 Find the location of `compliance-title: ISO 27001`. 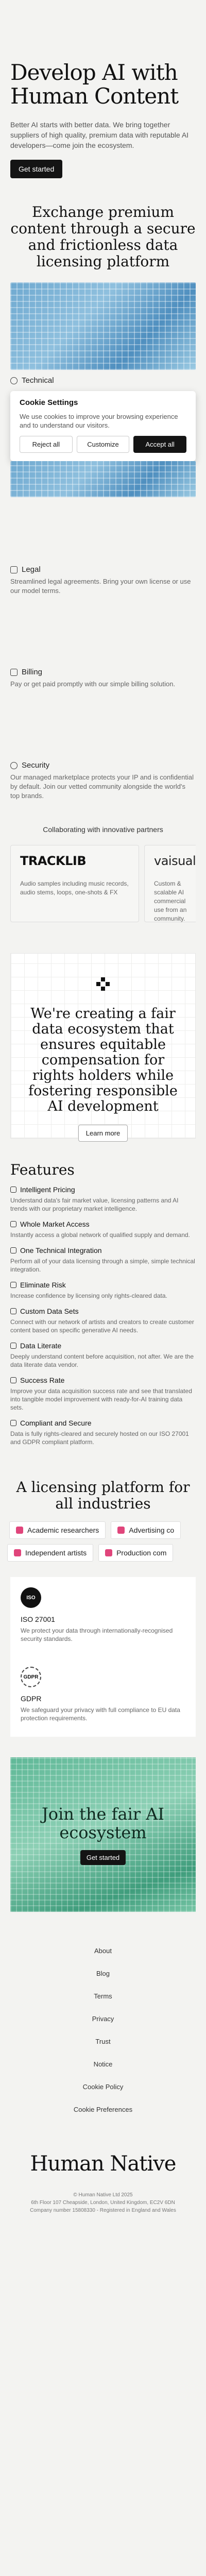

compliance-title: ISO 27001 is located at coordinates (38, 1619).